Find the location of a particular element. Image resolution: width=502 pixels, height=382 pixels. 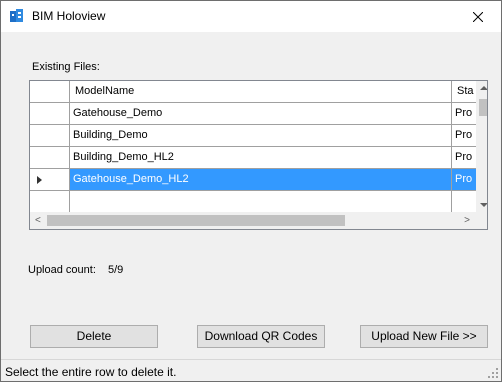

model-name-cell: Gatehouse_Demo_HL2 is located at coordinates (261, 180).